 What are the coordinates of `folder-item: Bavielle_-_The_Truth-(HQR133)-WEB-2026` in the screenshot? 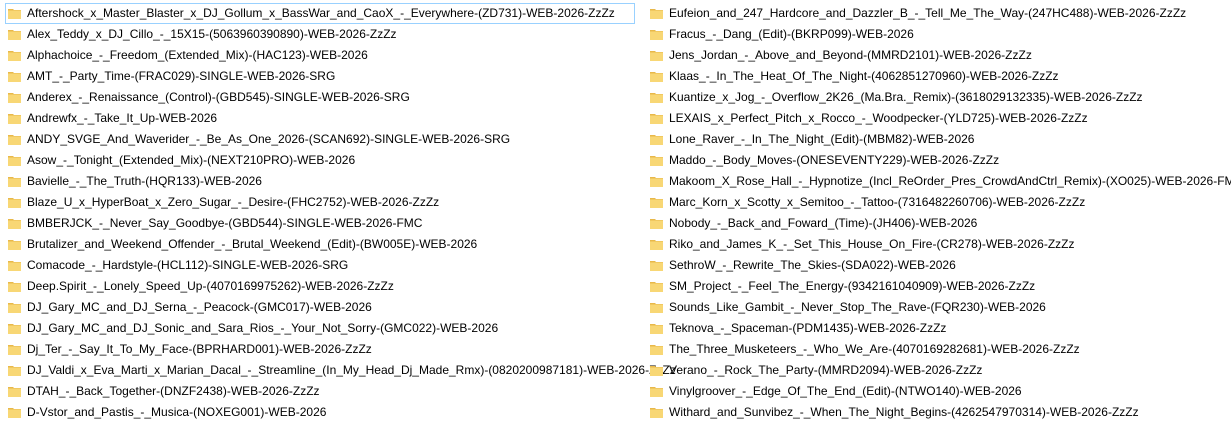 It's located at (320, 181).